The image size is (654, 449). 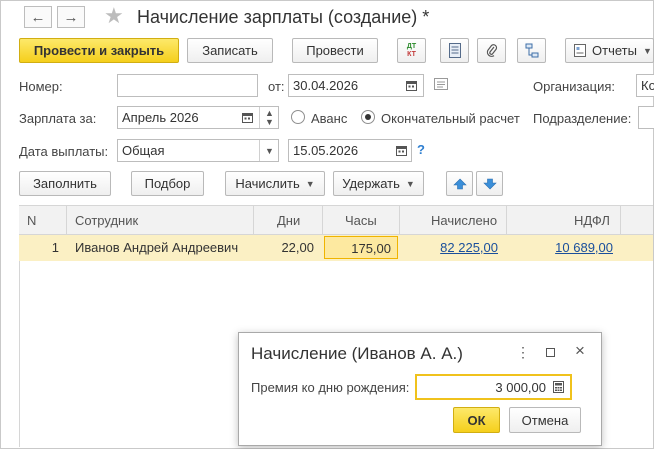 What do you see at coordinates (441, 85) in the screenshot?
I see `comment-icon` at bounding box center [441, 85].